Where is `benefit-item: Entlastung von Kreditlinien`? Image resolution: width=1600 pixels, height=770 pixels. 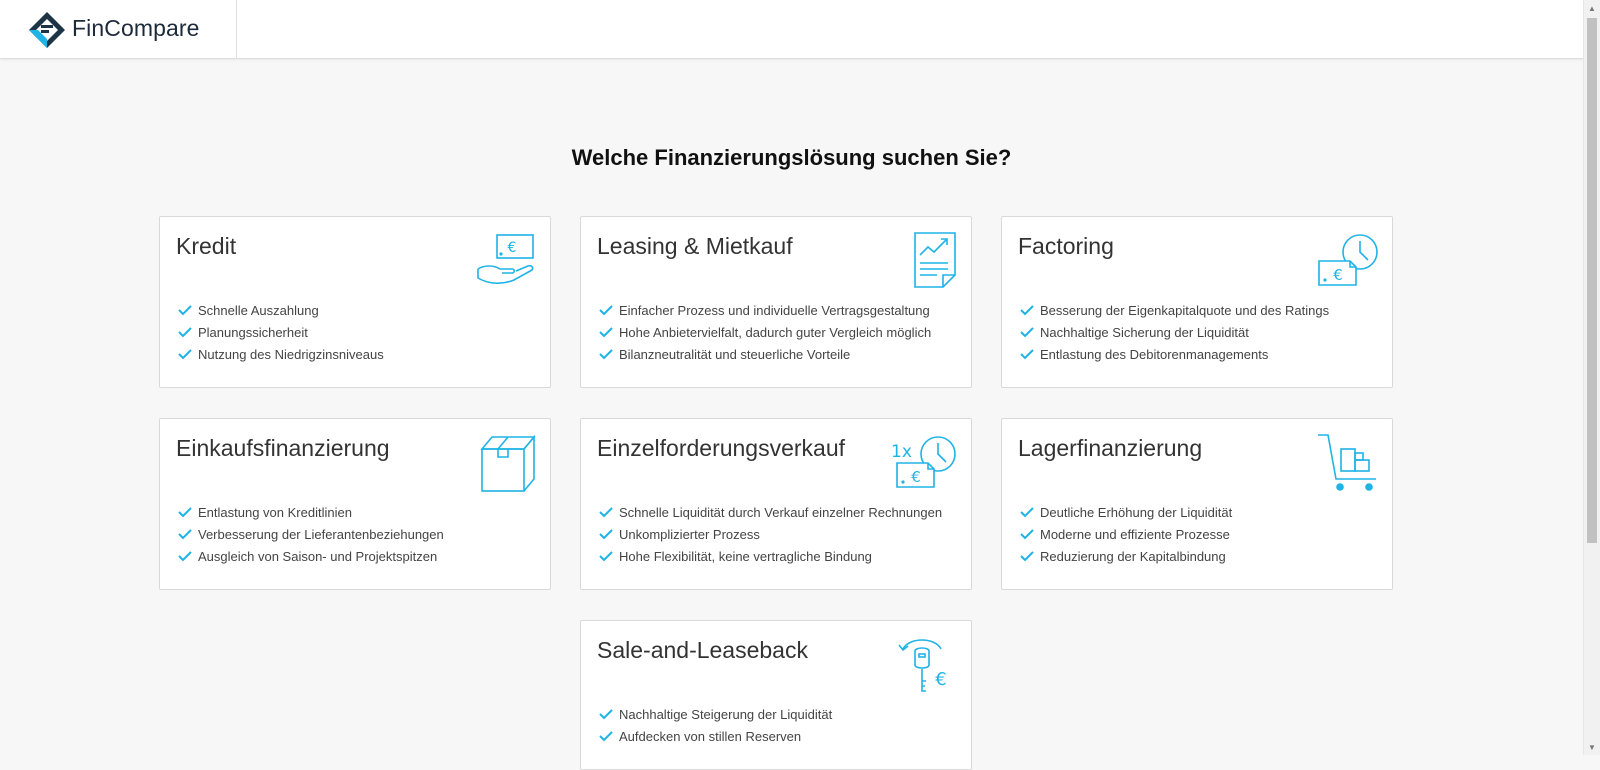
benefit-item: Entlastung von Kreditlinien is located at coordinates (311, 512).